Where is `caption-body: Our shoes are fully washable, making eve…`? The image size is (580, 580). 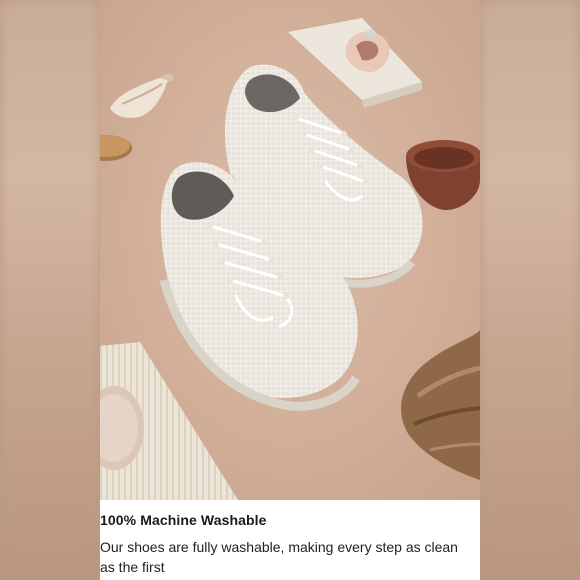 caption-body: Our shoes are fully washable, making eve… is located at coordinates (279, 557).